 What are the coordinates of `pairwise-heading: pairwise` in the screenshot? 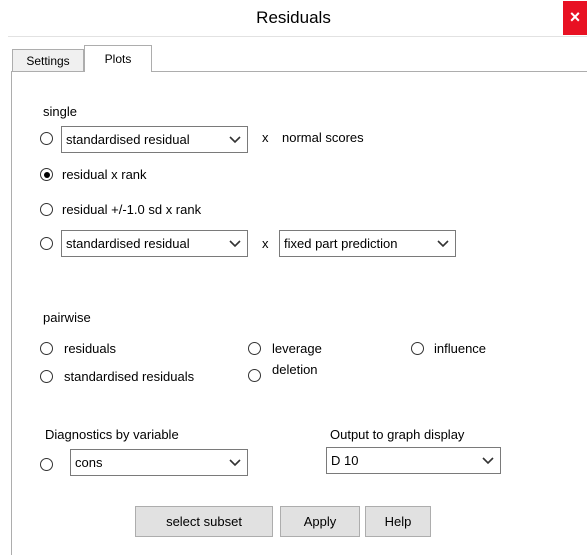 It's located at (67, 317).